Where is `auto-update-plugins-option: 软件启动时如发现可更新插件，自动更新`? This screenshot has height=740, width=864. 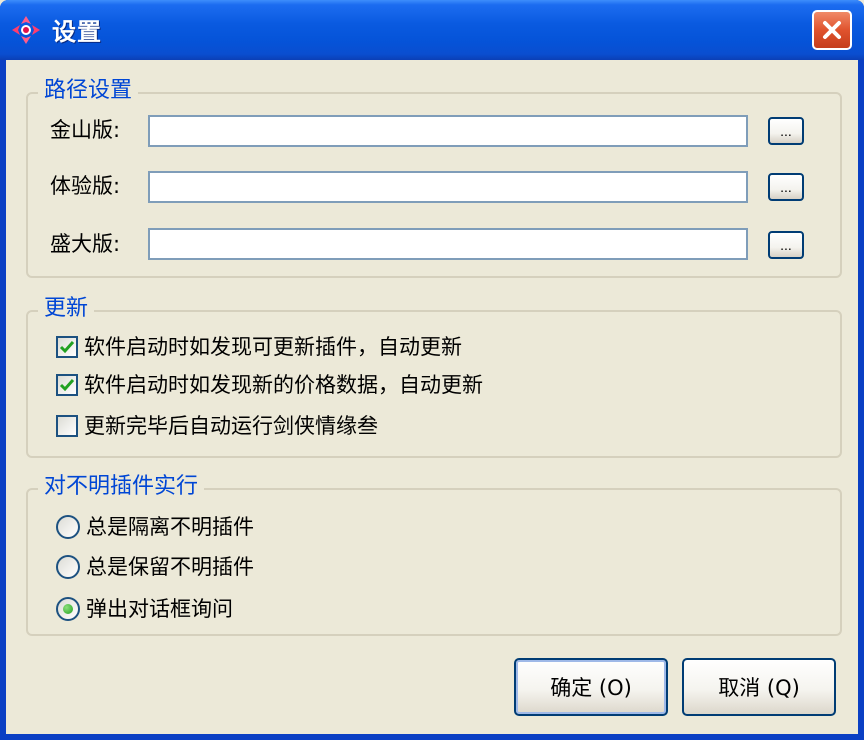
auto-update-plugins-option: 软件启动时如发现可更新插件，自动更新 is located at coordinates (259, 347).